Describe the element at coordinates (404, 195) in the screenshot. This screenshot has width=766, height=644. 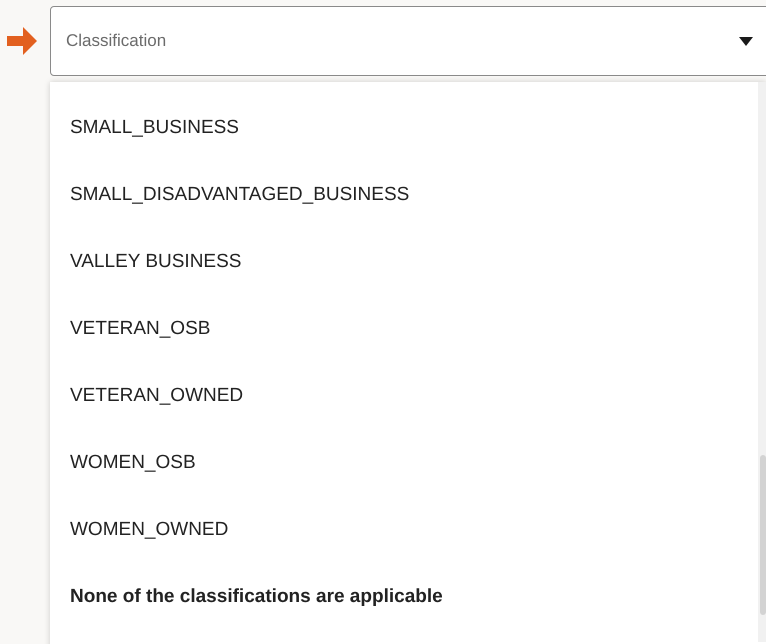
I see `option-item: SMALL_DISADVANTAGED_BUSINESS` at that location.